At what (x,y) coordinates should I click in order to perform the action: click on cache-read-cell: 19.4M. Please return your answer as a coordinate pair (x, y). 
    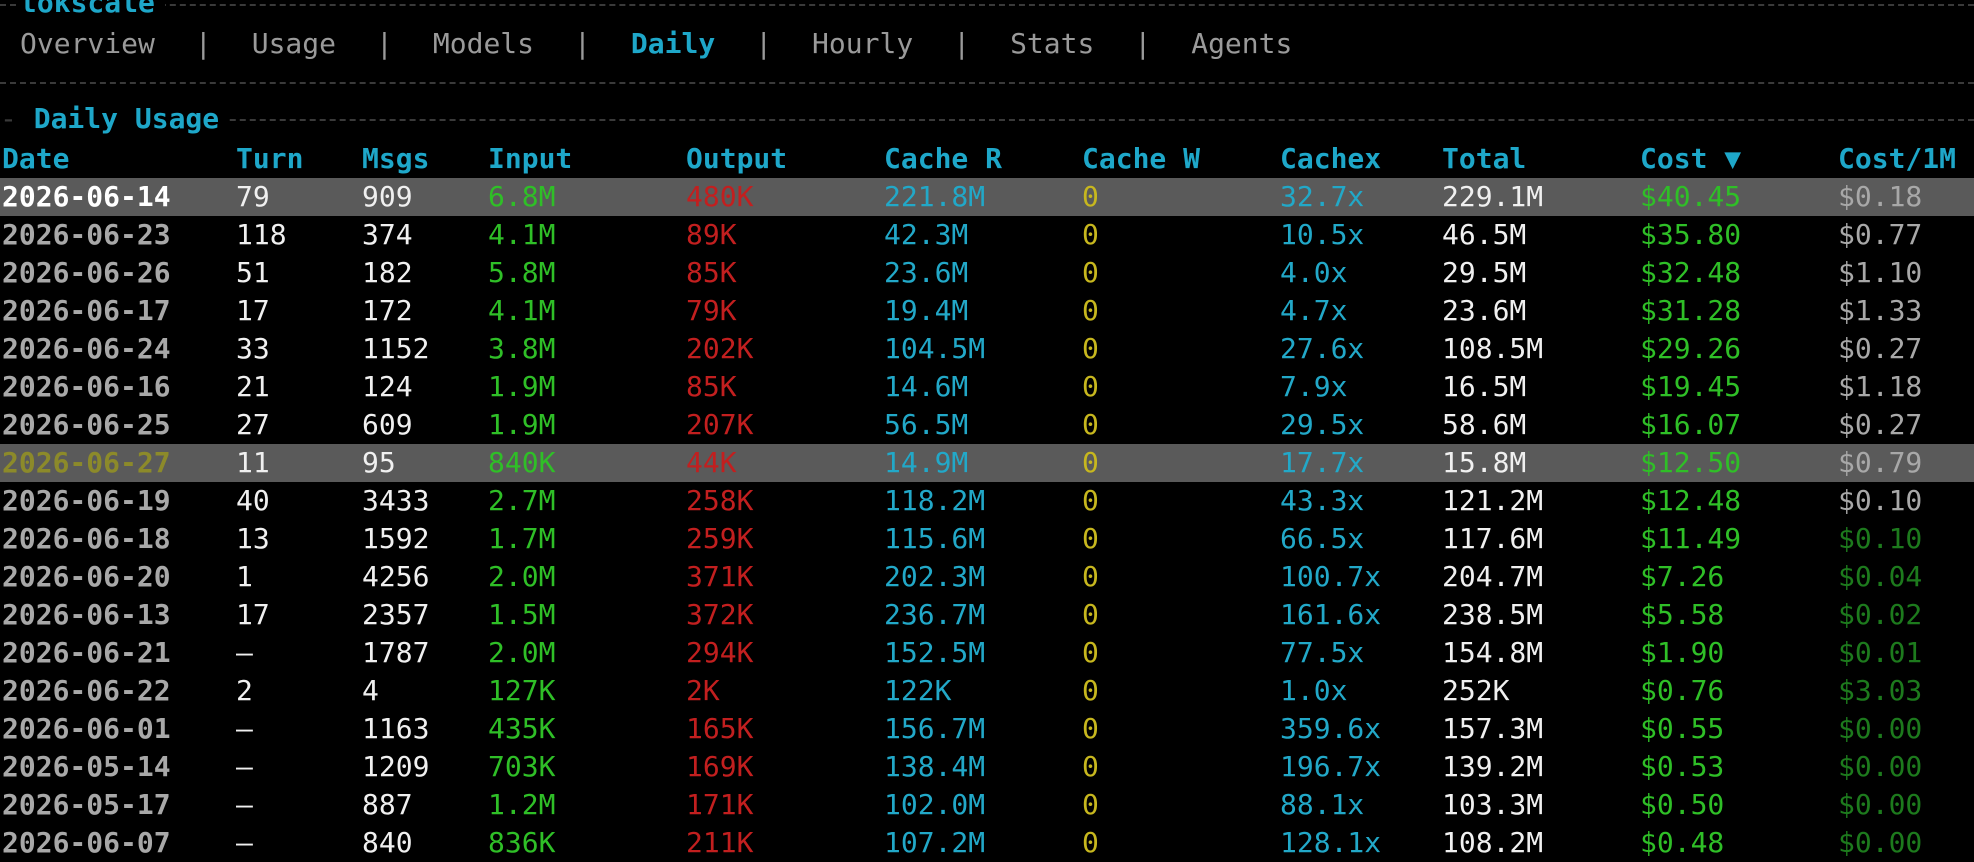
    Looking at the image, I should click on (926, 310).